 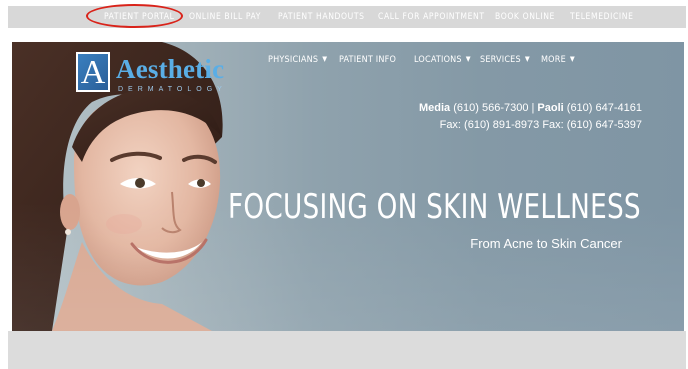 What do you see at coordinates (293, 60) in the screenshot?
I see `nav-item-label: PHYSICIANS` at bounding box center [293, 60].